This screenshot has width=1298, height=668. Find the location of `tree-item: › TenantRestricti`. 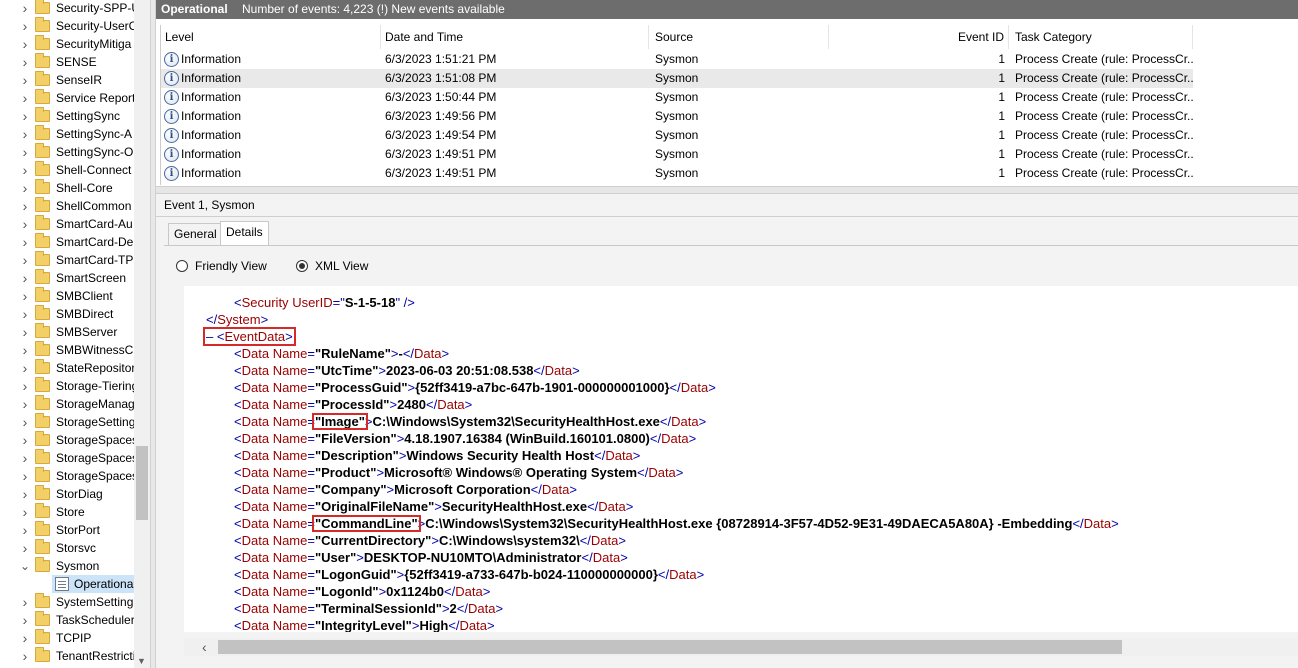

tree-item: › TenantRestricti is located at coordinates (67, 656).